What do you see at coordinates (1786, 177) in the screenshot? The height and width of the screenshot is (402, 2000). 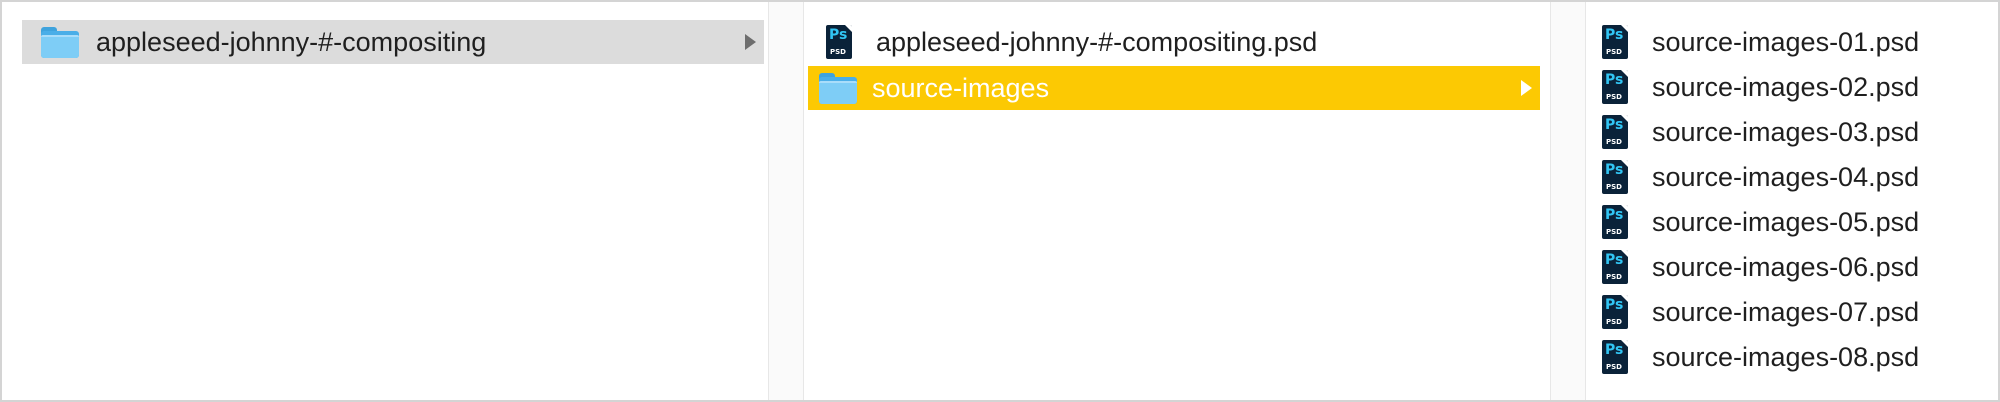 I see `file-label: source-images-04.psd` at bounding box center [1786, 177].